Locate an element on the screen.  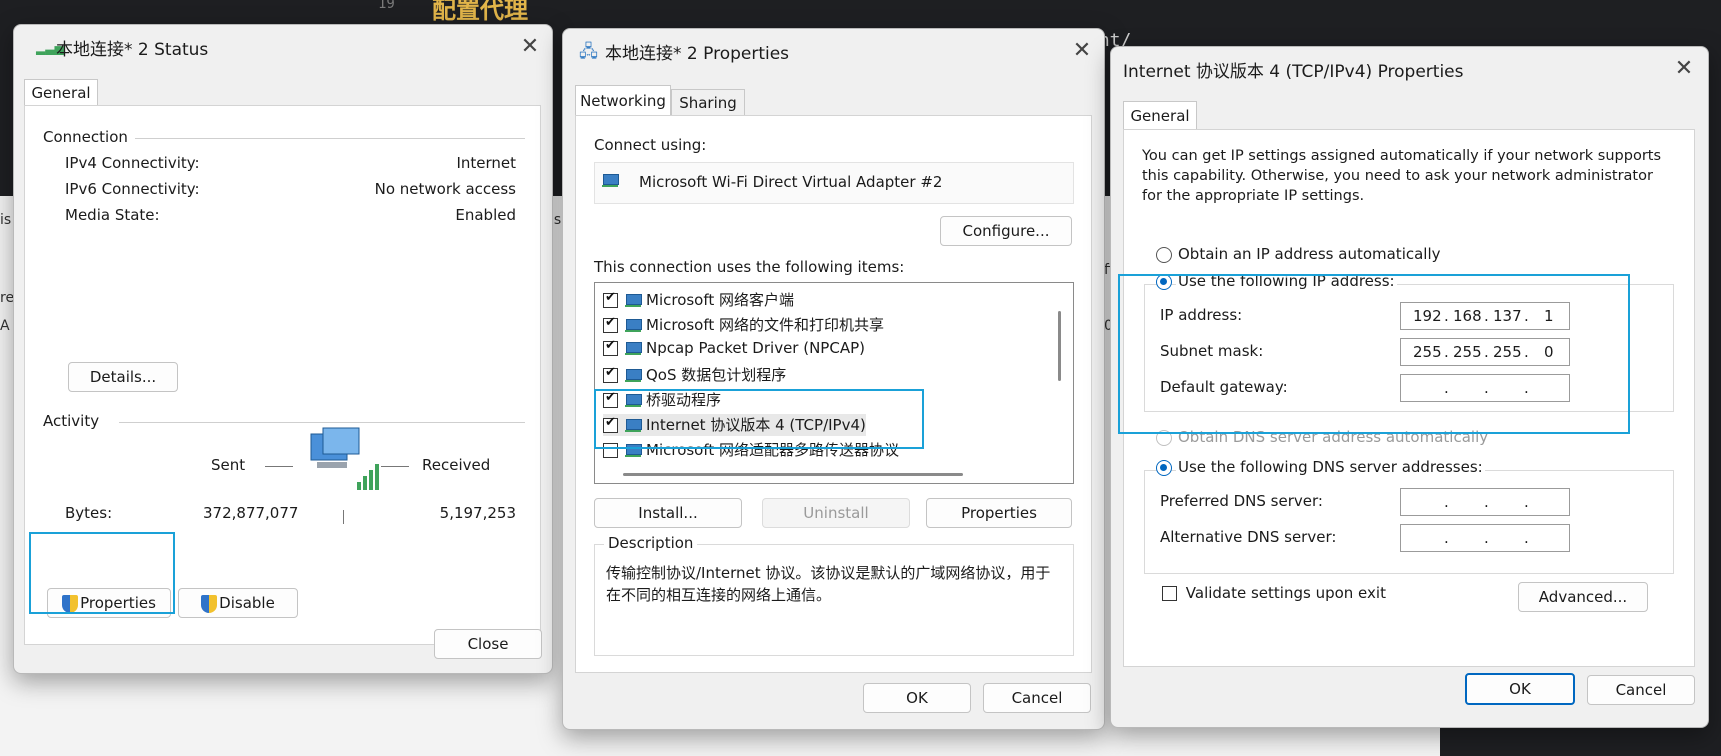
ipv4-titlebar: Internet 协议版本 4 (TCP/IPv4) Properties ✕ is located at coordinates (1409, 68).